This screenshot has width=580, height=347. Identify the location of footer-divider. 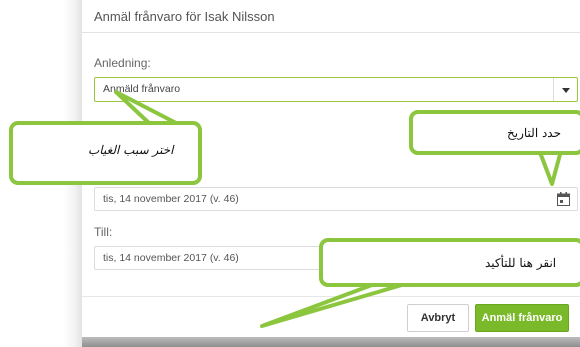
(331, 296).